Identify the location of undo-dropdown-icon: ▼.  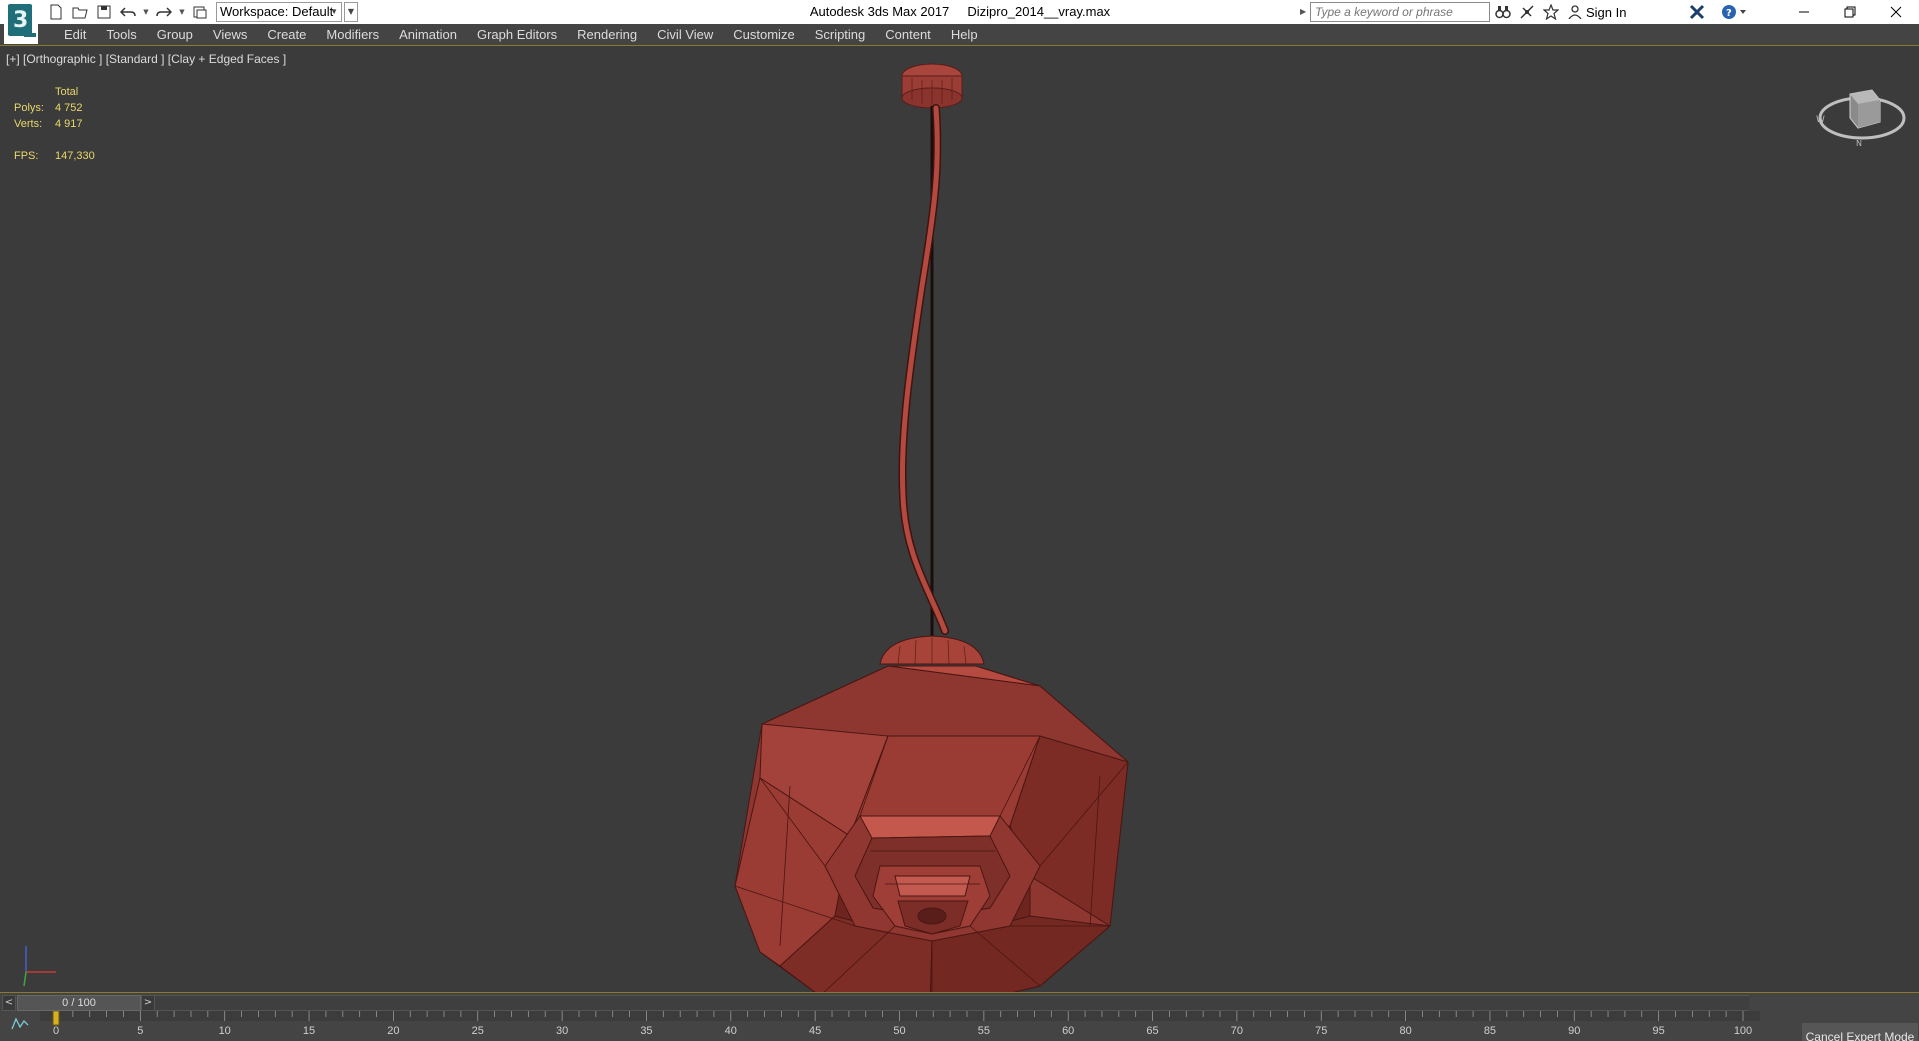
(146, 12).